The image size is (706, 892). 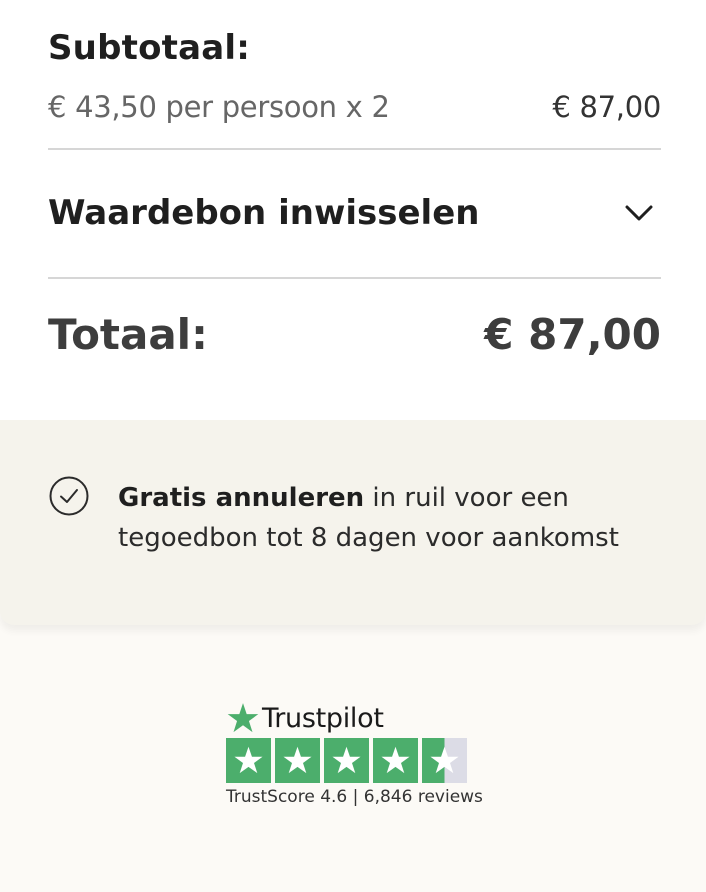 I want to click on trustpilot-score: TrustScore 4.6 | 6,846 reviews, so click(x=354, y=797).